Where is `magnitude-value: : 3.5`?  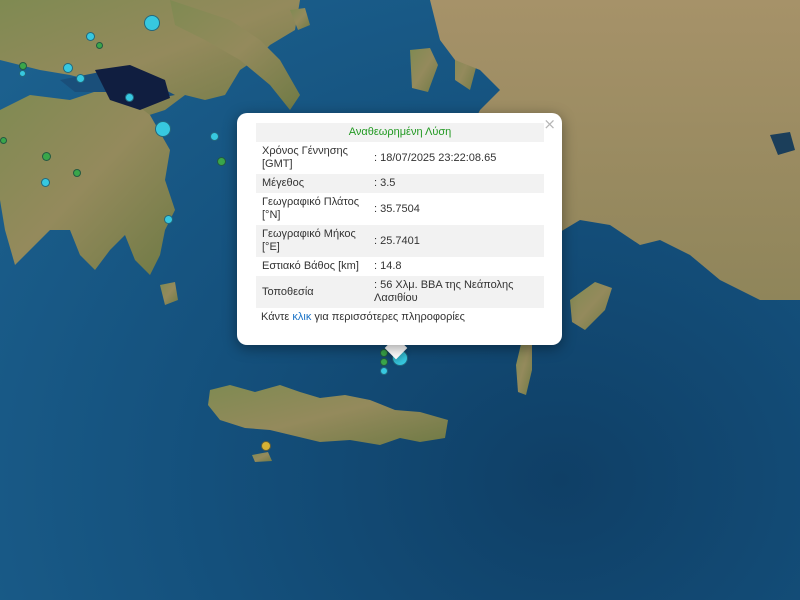 magnitude-value: : 3.5 is located at coordinates (459, 183).